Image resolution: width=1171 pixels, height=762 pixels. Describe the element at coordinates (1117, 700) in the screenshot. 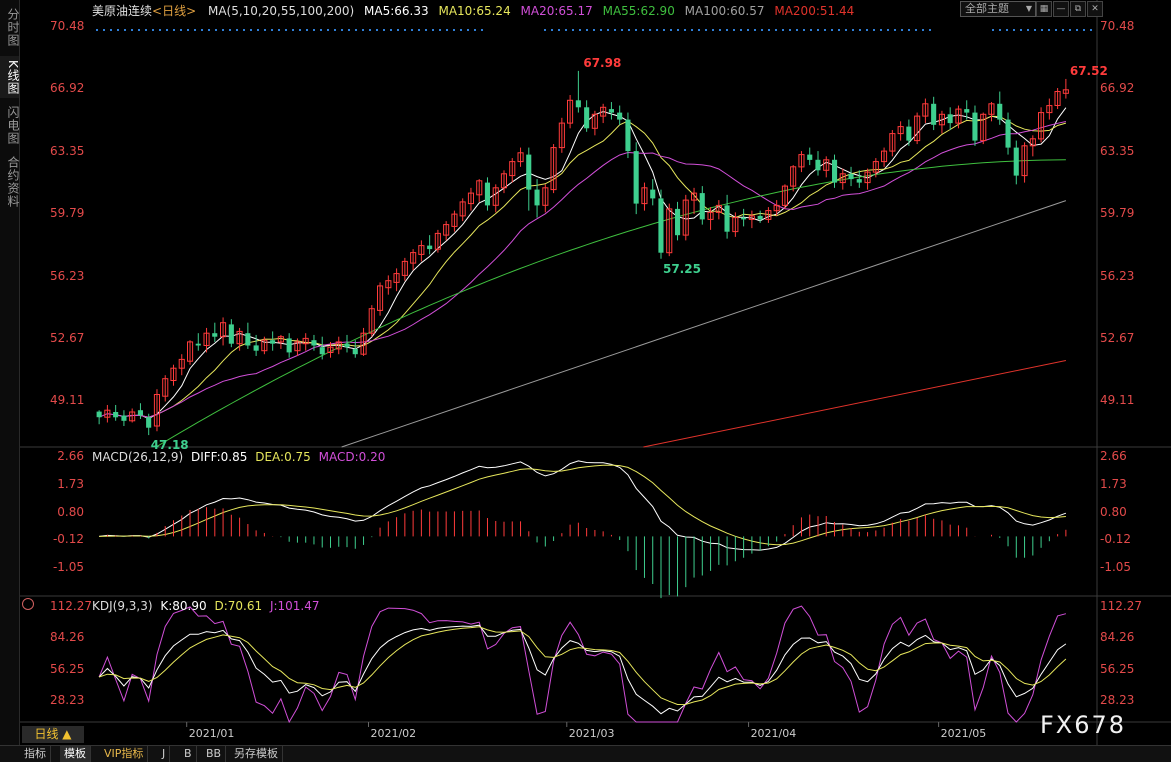

I see `kdj-axis-label: 28.23` at that location.